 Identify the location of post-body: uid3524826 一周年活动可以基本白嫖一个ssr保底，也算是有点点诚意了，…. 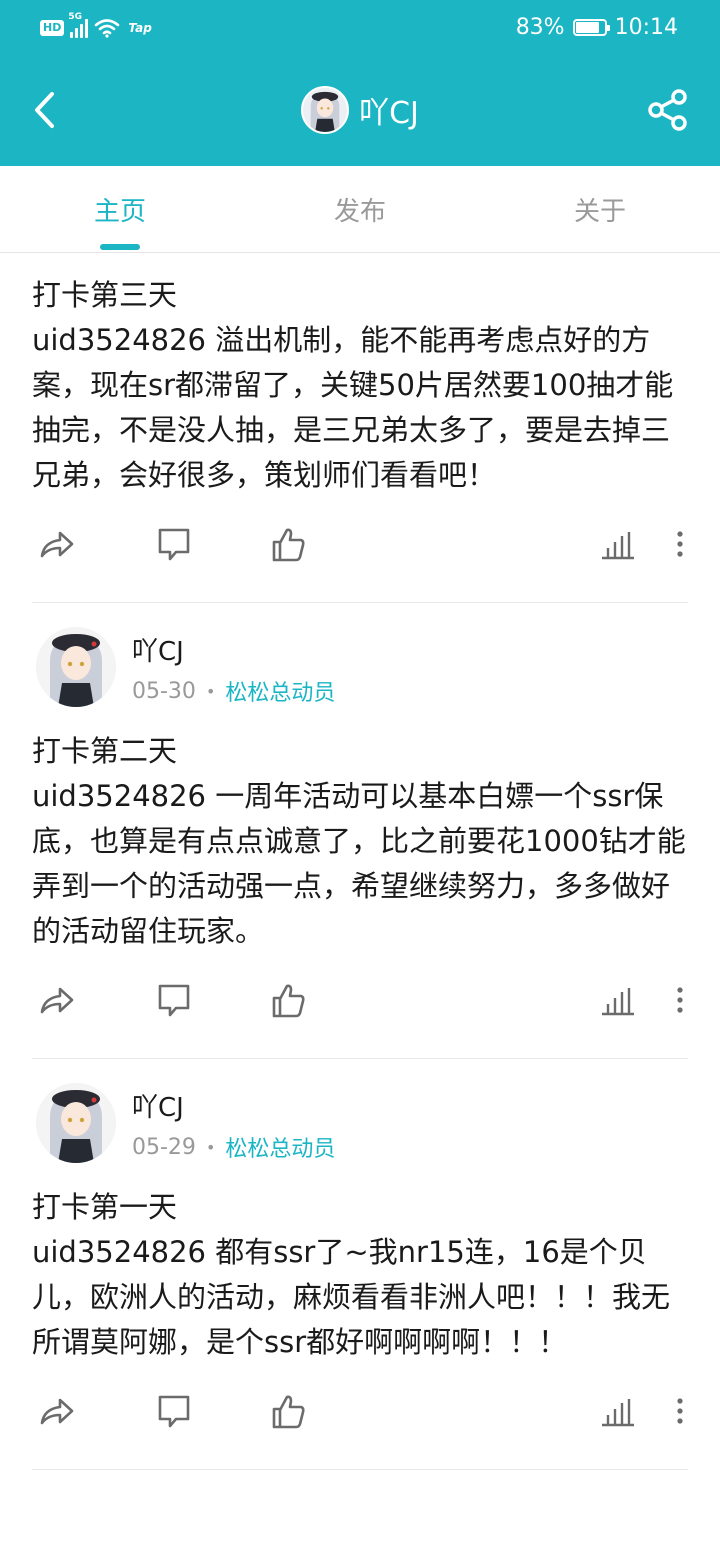
(360, 864).